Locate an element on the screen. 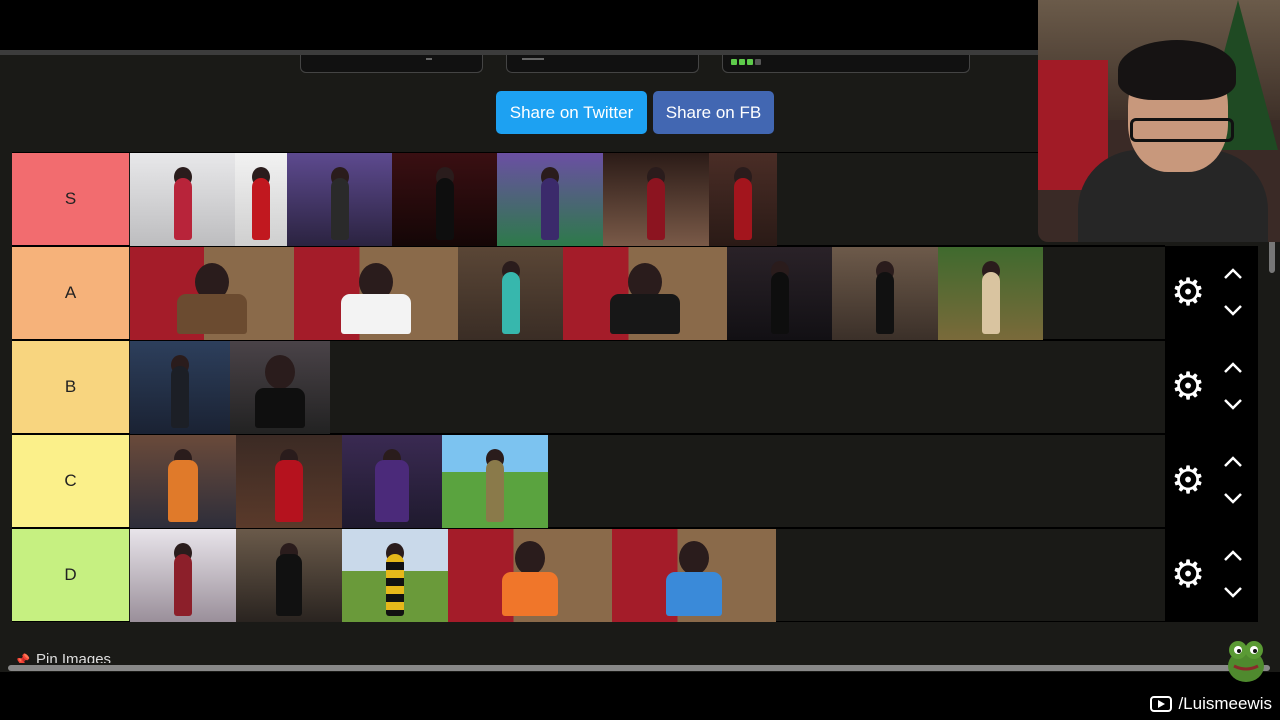 This screenshot has width=1280, height=720. tier-row-a: A is located at coordinates (588, 293).